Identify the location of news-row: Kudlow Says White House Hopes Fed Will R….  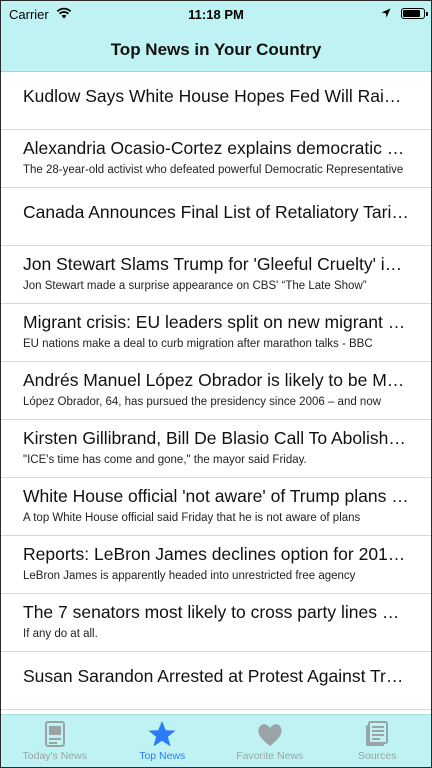
(216, 101).